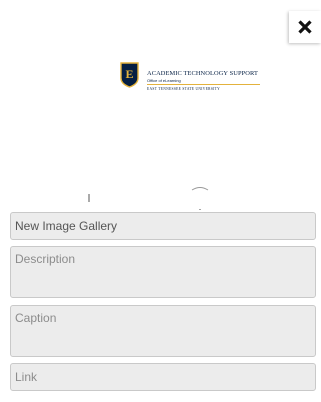  I want to click on close-button, so click(305, 27).